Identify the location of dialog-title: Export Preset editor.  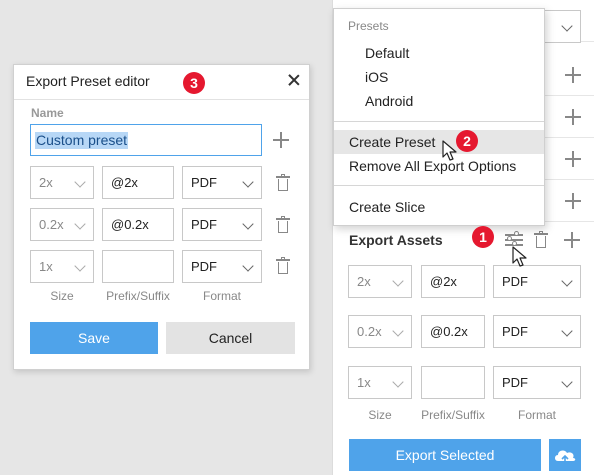
(88, 81).